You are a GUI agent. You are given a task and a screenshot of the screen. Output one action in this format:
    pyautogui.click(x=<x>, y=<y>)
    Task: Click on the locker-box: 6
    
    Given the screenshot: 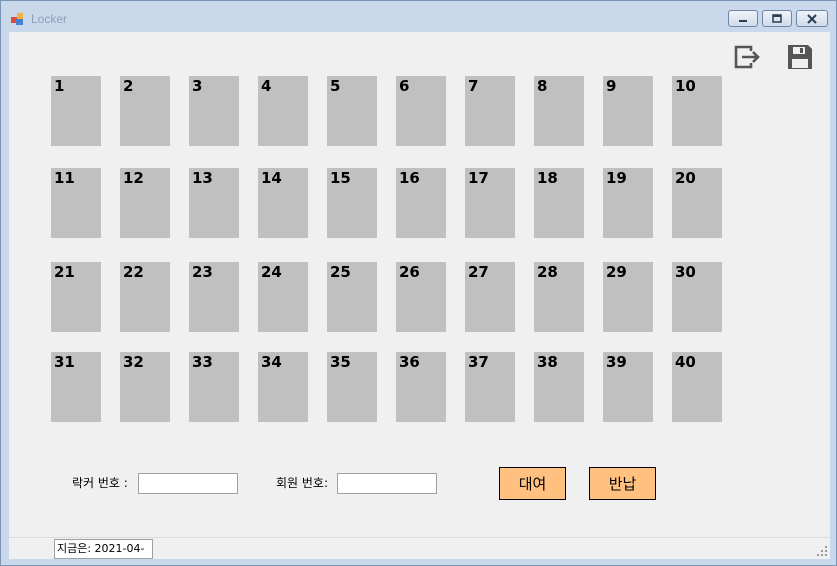 What is the action you would take?
    pyautogui.click(x=421, y=111)
    